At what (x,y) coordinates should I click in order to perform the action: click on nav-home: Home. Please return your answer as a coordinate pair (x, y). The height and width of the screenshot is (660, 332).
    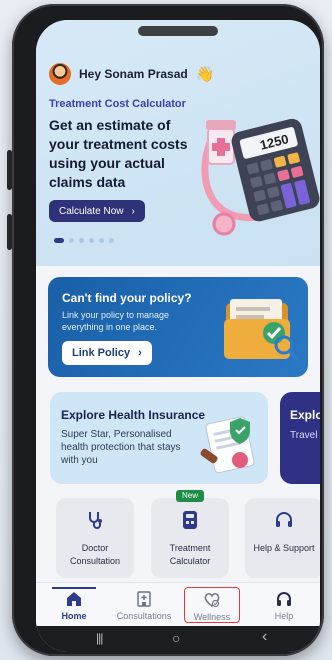
    Looking at the image, I should click on (74, 605).